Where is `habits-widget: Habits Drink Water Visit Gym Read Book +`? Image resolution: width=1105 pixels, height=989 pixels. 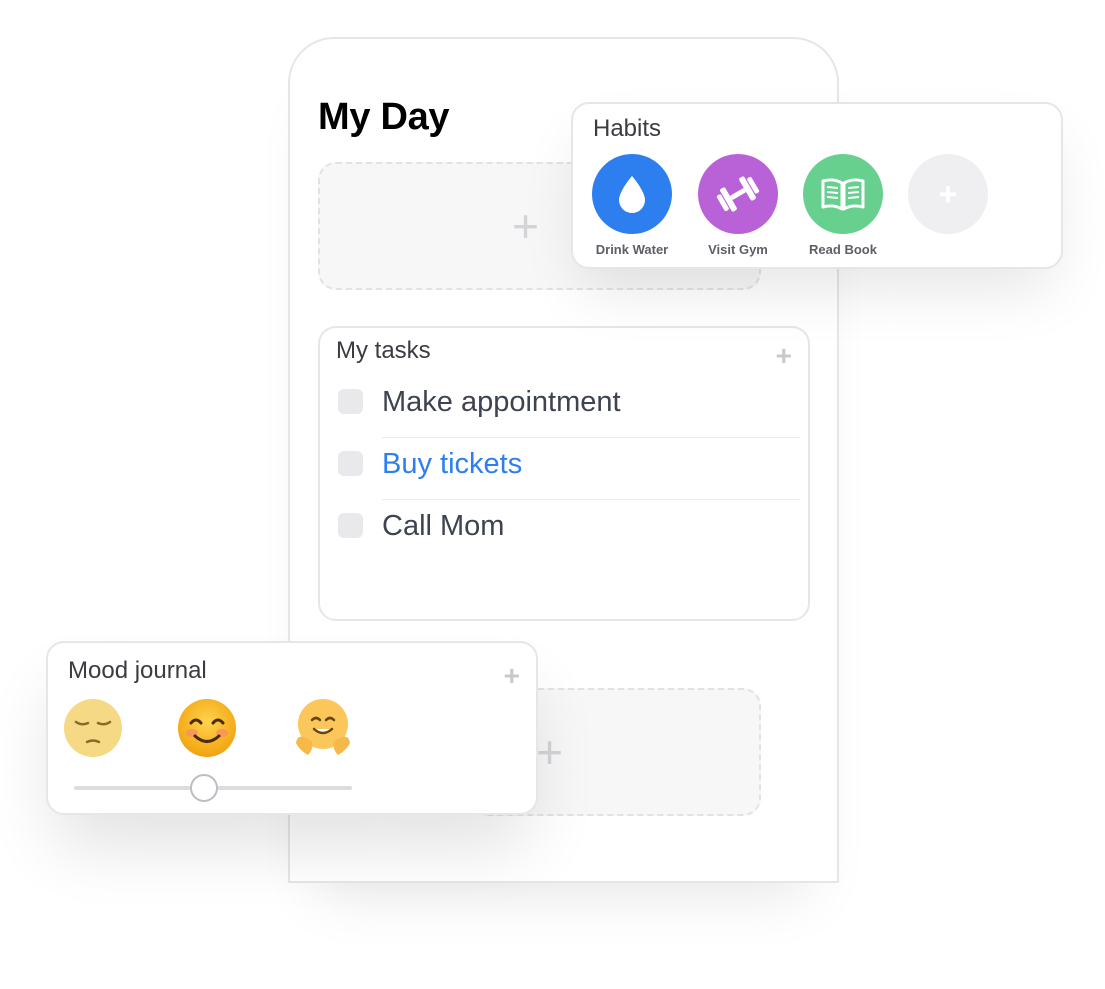
habits-widget: Habits Drink Water Visit Gym Read Book + is located at coordinates (817, 185).